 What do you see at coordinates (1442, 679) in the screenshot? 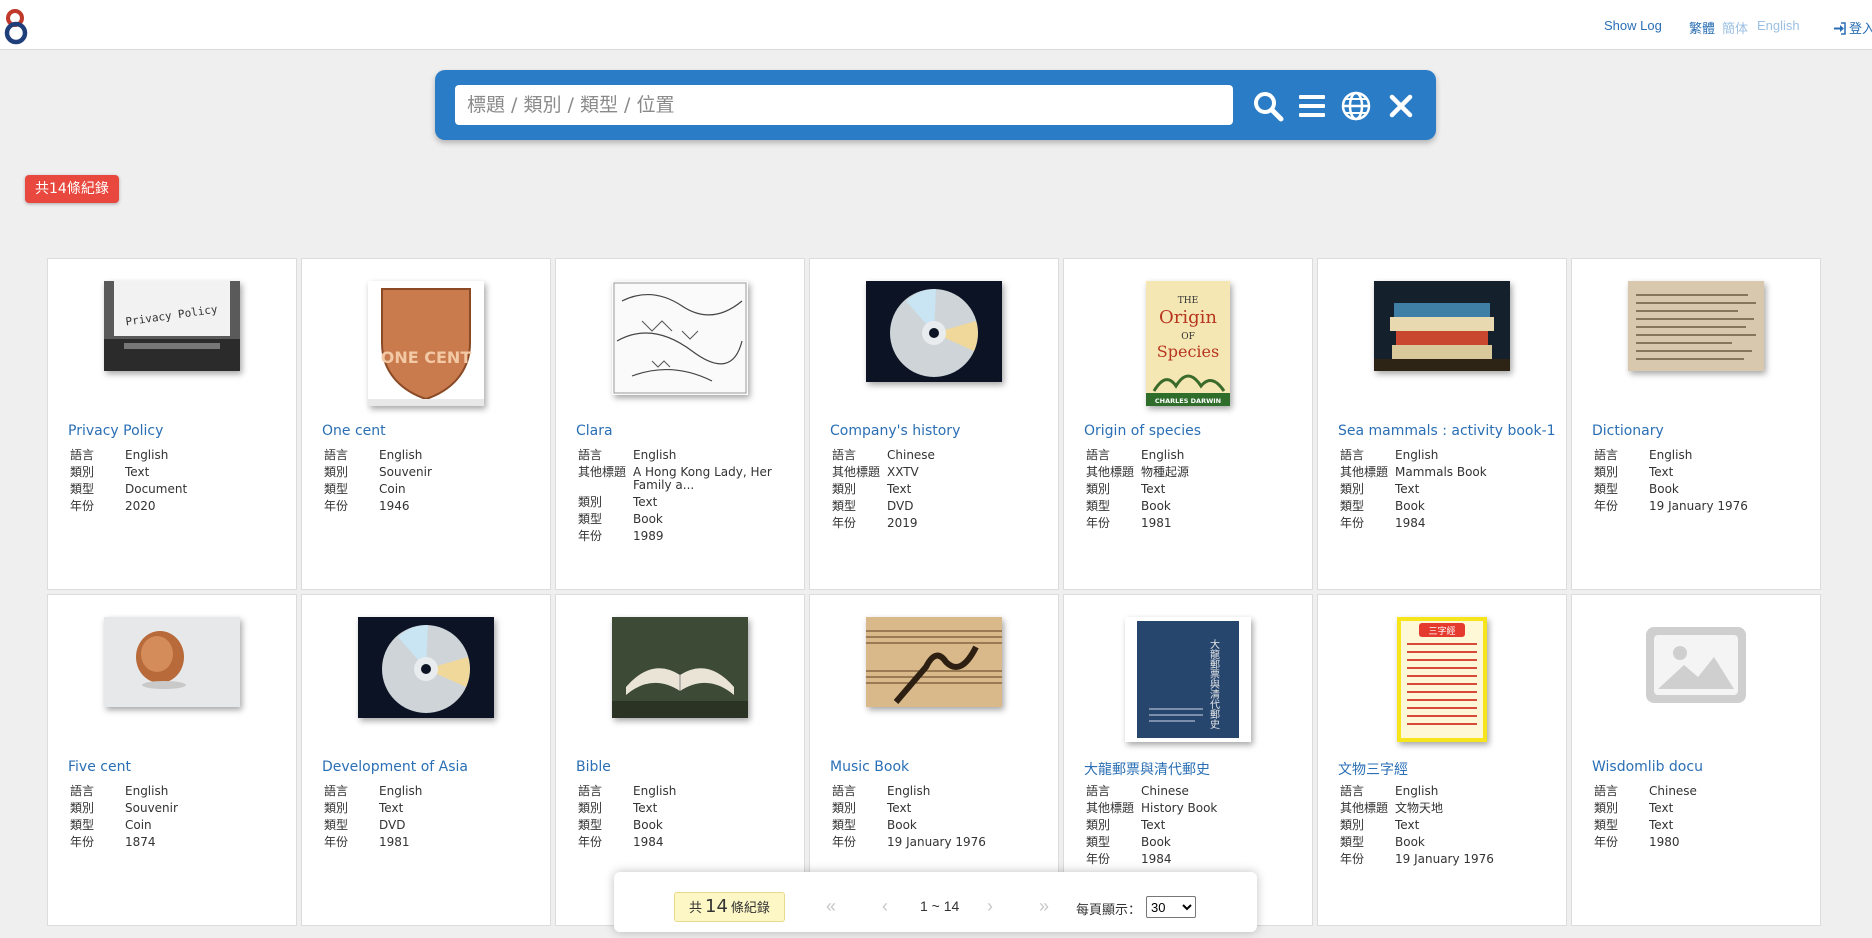
I see `card-thumbnail: 三字經` at bounding box center [1442, 679].